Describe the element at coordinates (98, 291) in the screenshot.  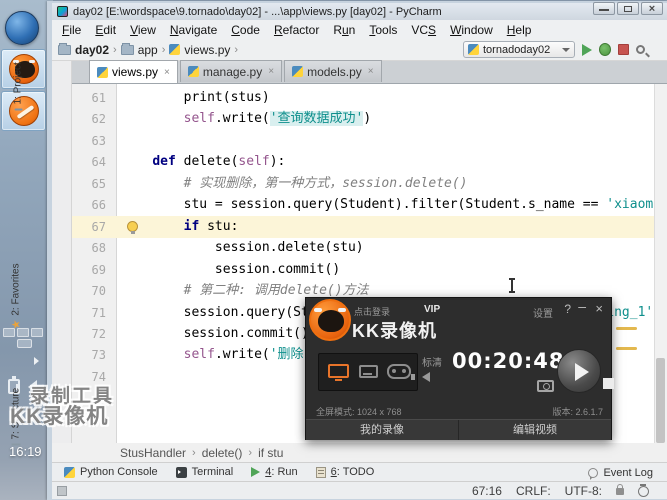
I see `line-number: 70` at that location.